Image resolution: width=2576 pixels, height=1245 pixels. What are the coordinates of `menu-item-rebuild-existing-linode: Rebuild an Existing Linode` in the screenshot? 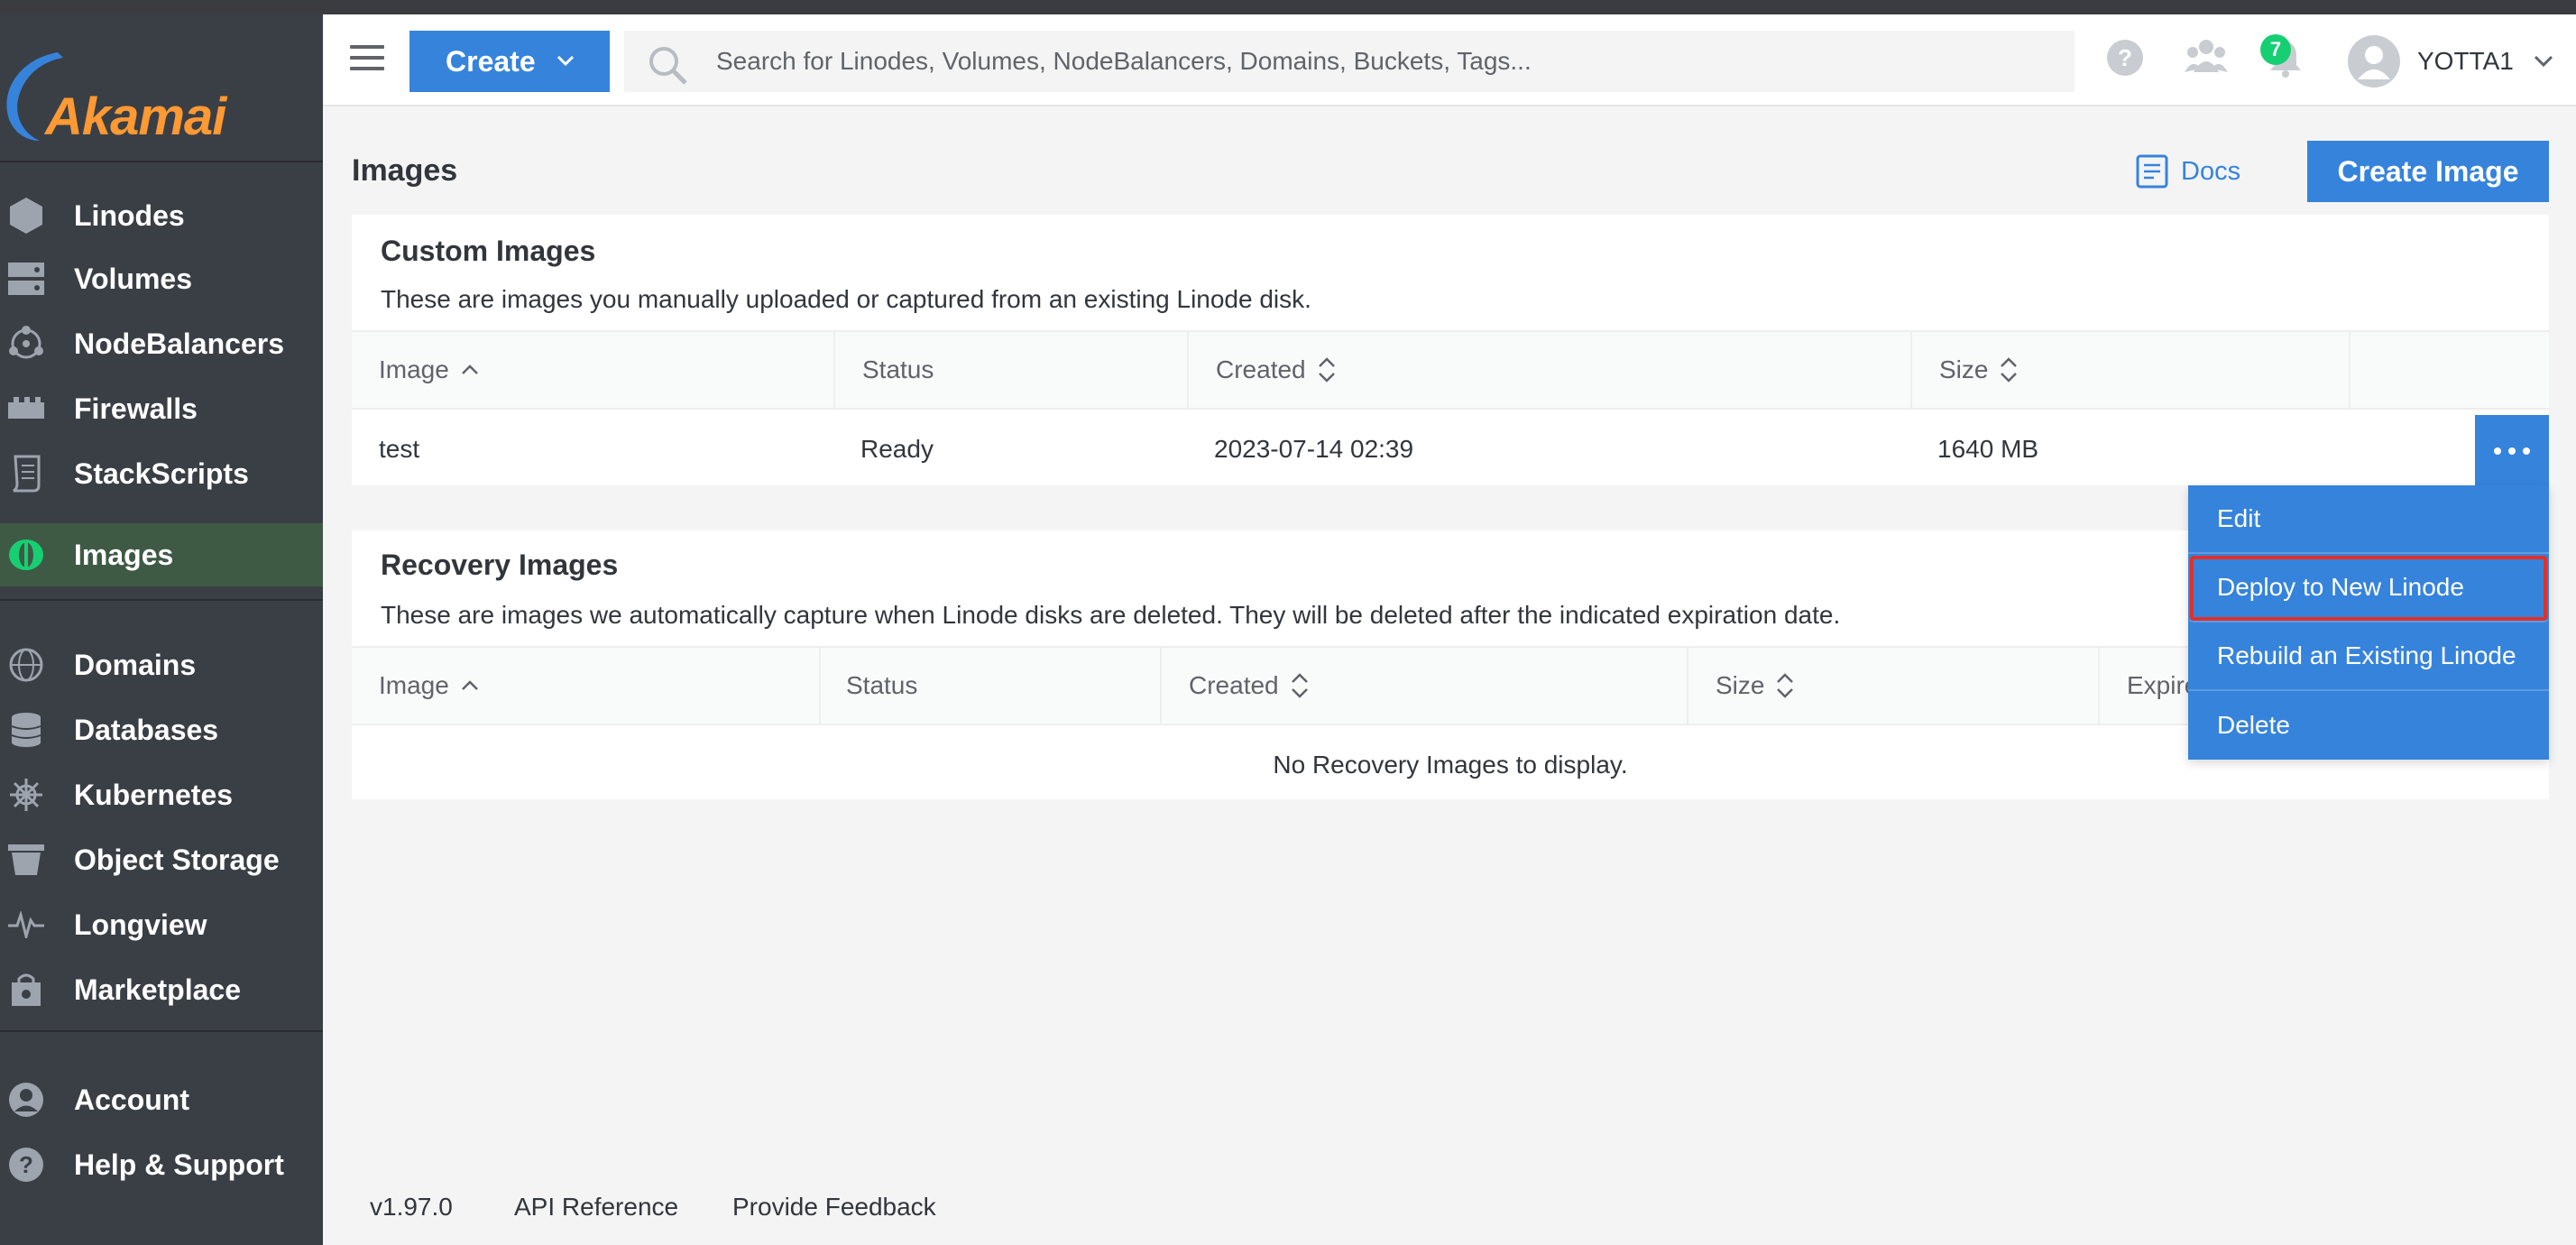 It's located at (2368, 656).